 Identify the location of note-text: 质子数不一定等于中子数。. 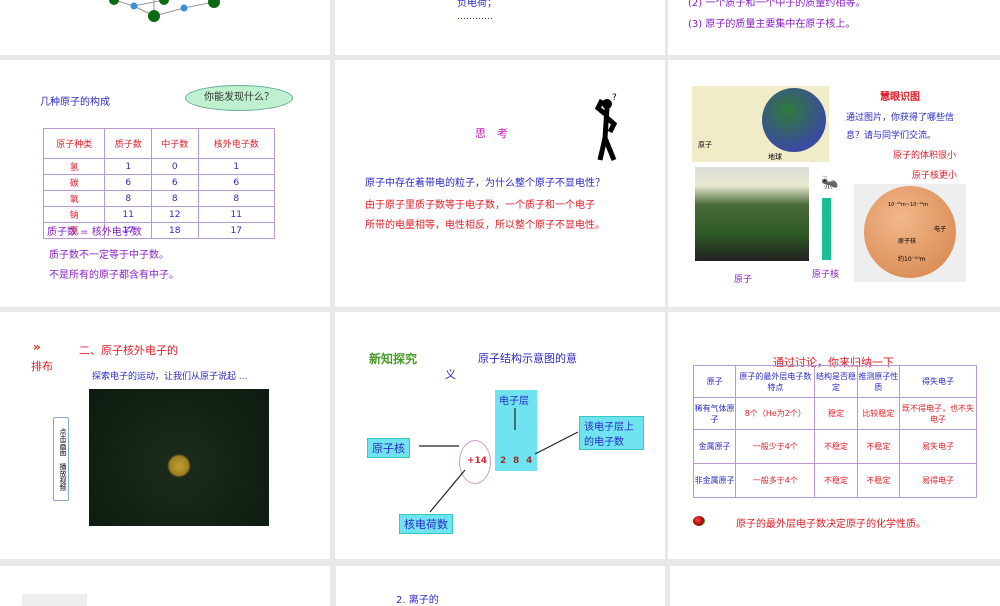
(109, 255).